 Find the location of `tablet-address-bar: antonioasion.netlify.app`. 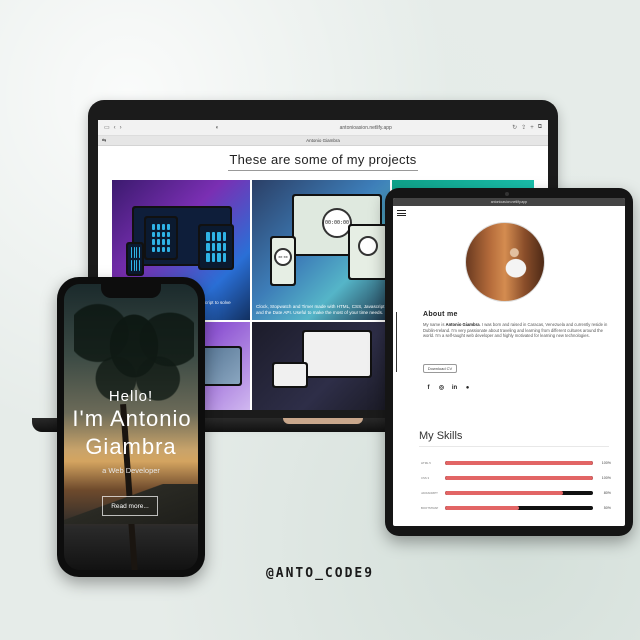

tablet-address-bar: antonioasion.netlify.app is located at coordinates (509, 202).